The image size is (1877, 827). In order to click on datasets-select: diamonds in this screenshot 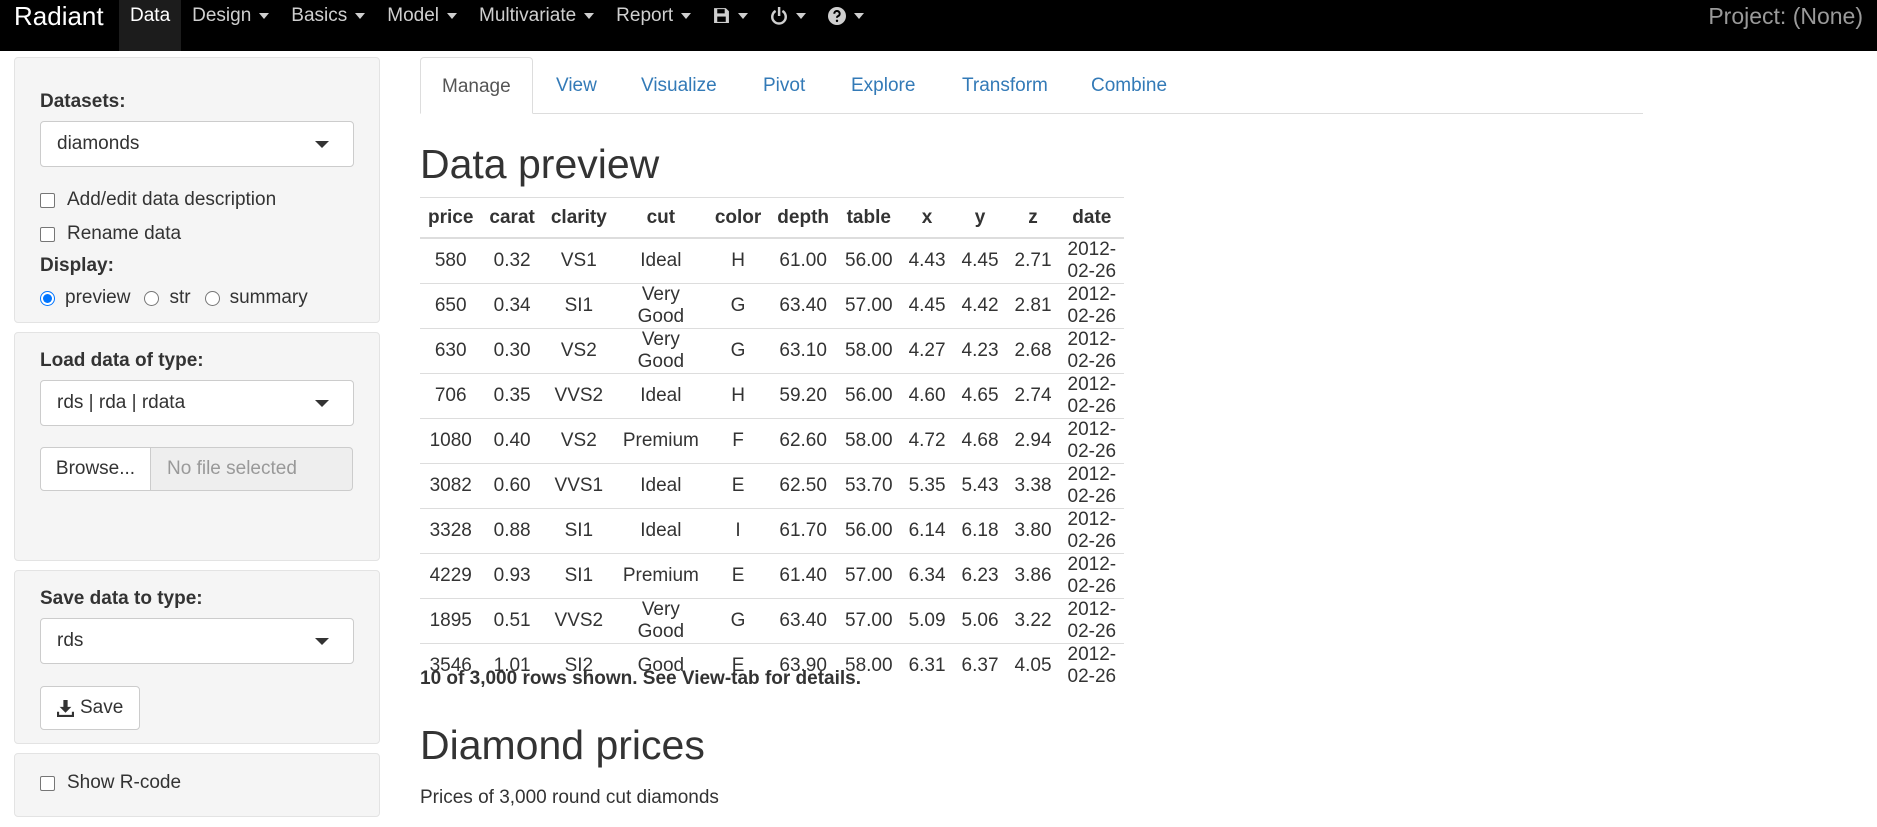, I will do `click(197, 144)`.